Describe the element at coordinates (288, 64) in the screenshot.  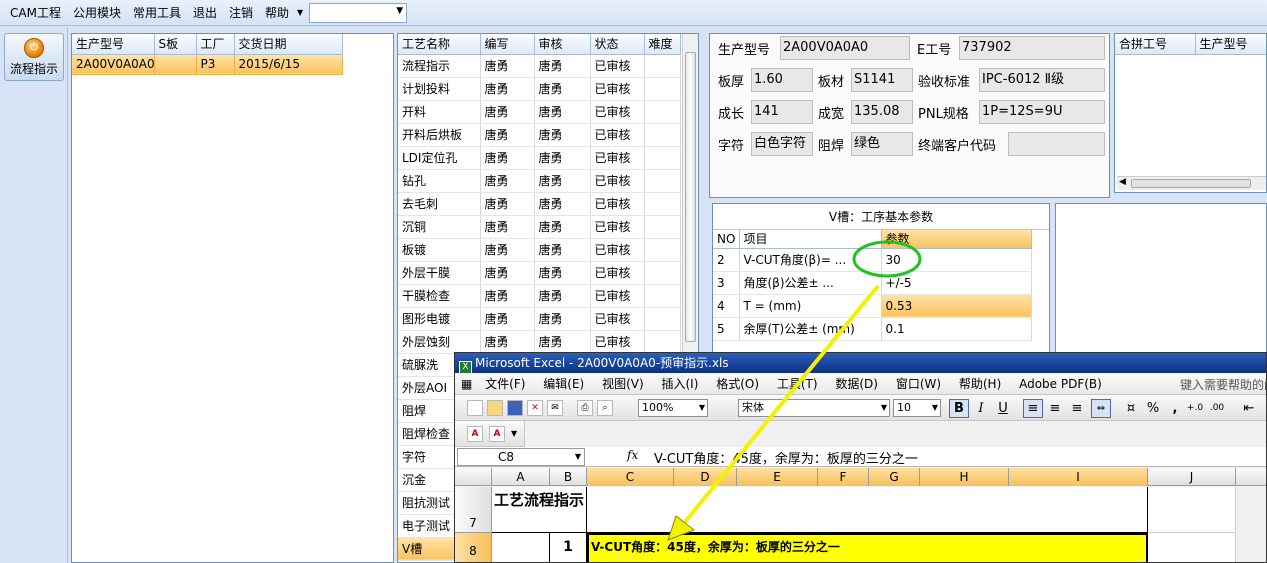
I see `cell-delivery-date: 2015/6/15` at that location.